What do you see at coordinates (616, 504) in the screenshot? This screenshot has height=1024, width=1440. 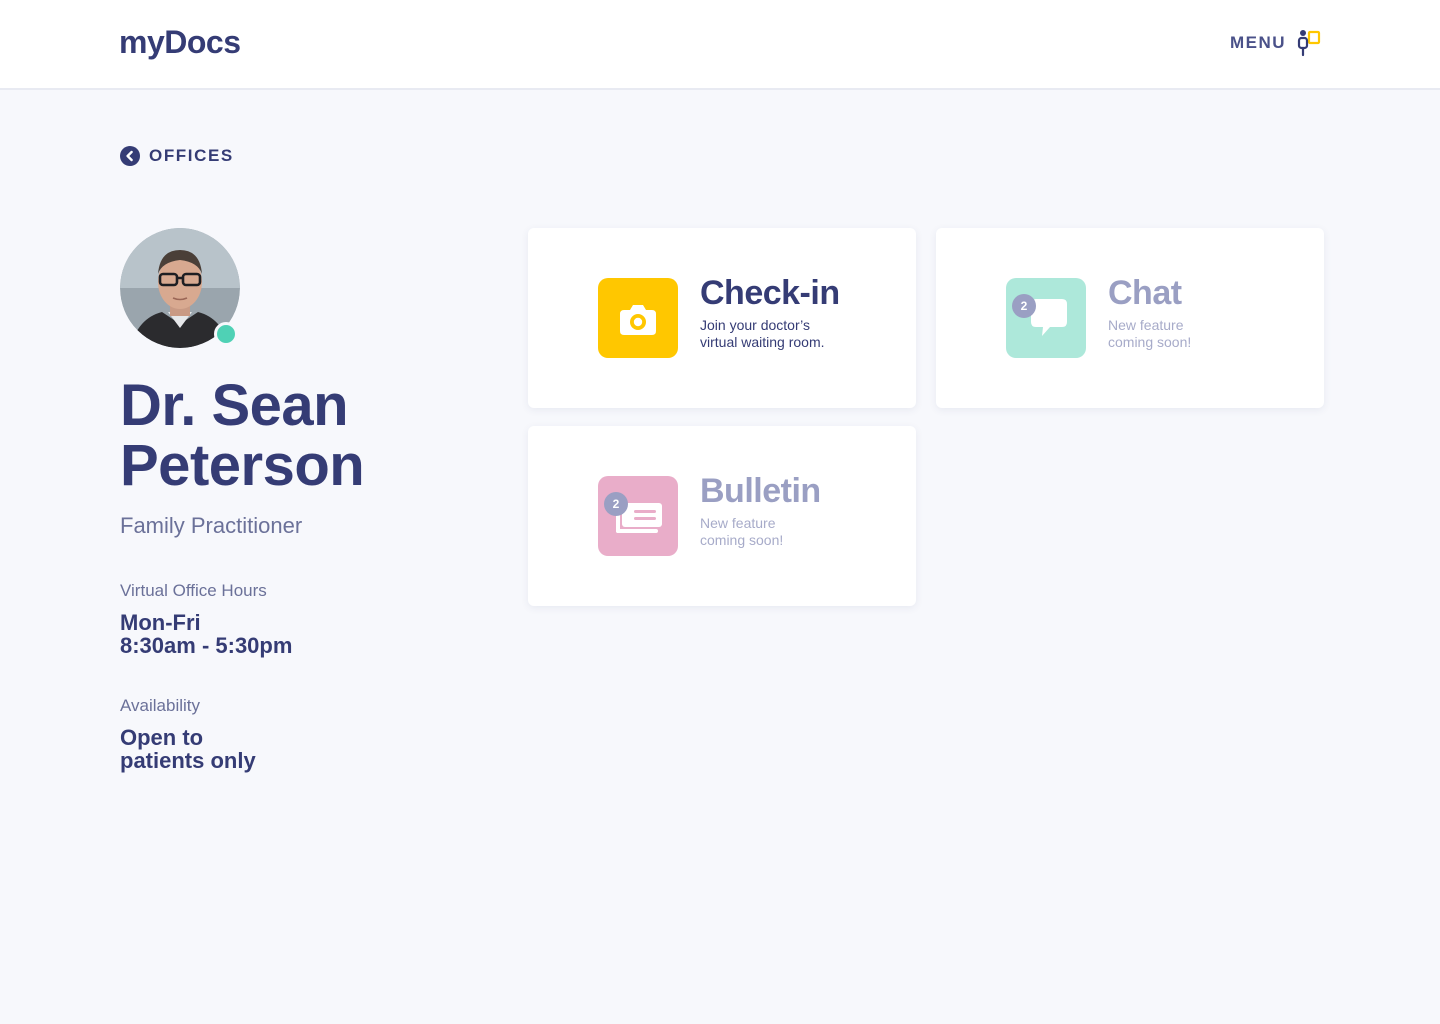 I see `bulletin-notification-badge: 2` at bounding box center [616, 504].